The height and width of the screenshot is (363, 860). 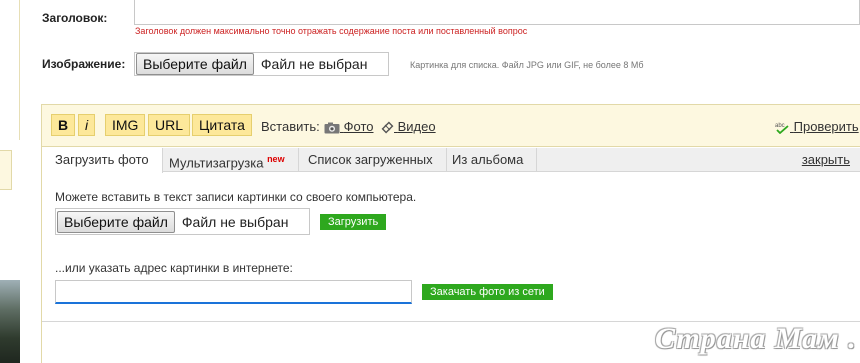 I want to click on tab-from-album: Из альбома, so click(x=488, y=160).